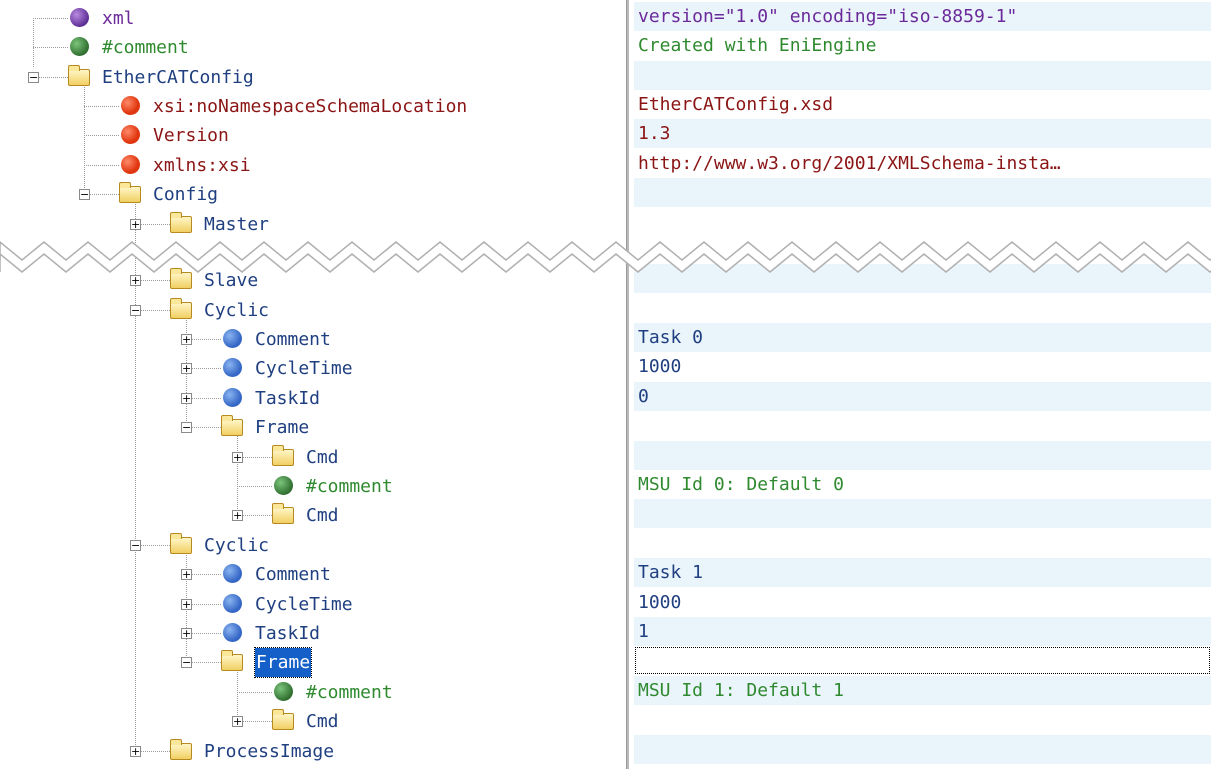 This screenshot has width=1211, height=769. What do you see at coordinates (627, 384) in the screenshot?
I see `pane-splitter` at bounding box center [627, 384].